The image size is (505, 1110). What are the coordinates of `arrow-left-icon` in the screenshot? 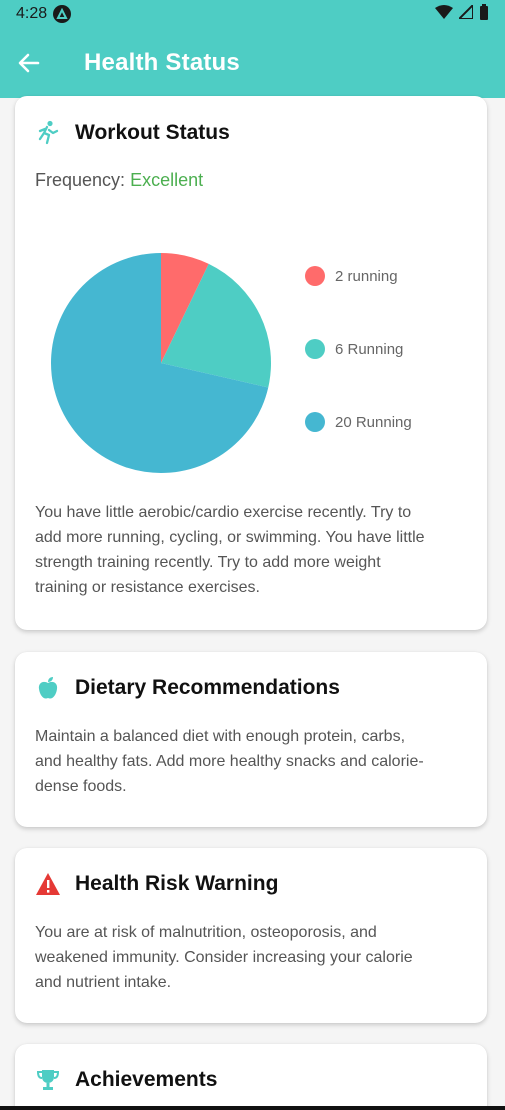 It's located at (29, 63).